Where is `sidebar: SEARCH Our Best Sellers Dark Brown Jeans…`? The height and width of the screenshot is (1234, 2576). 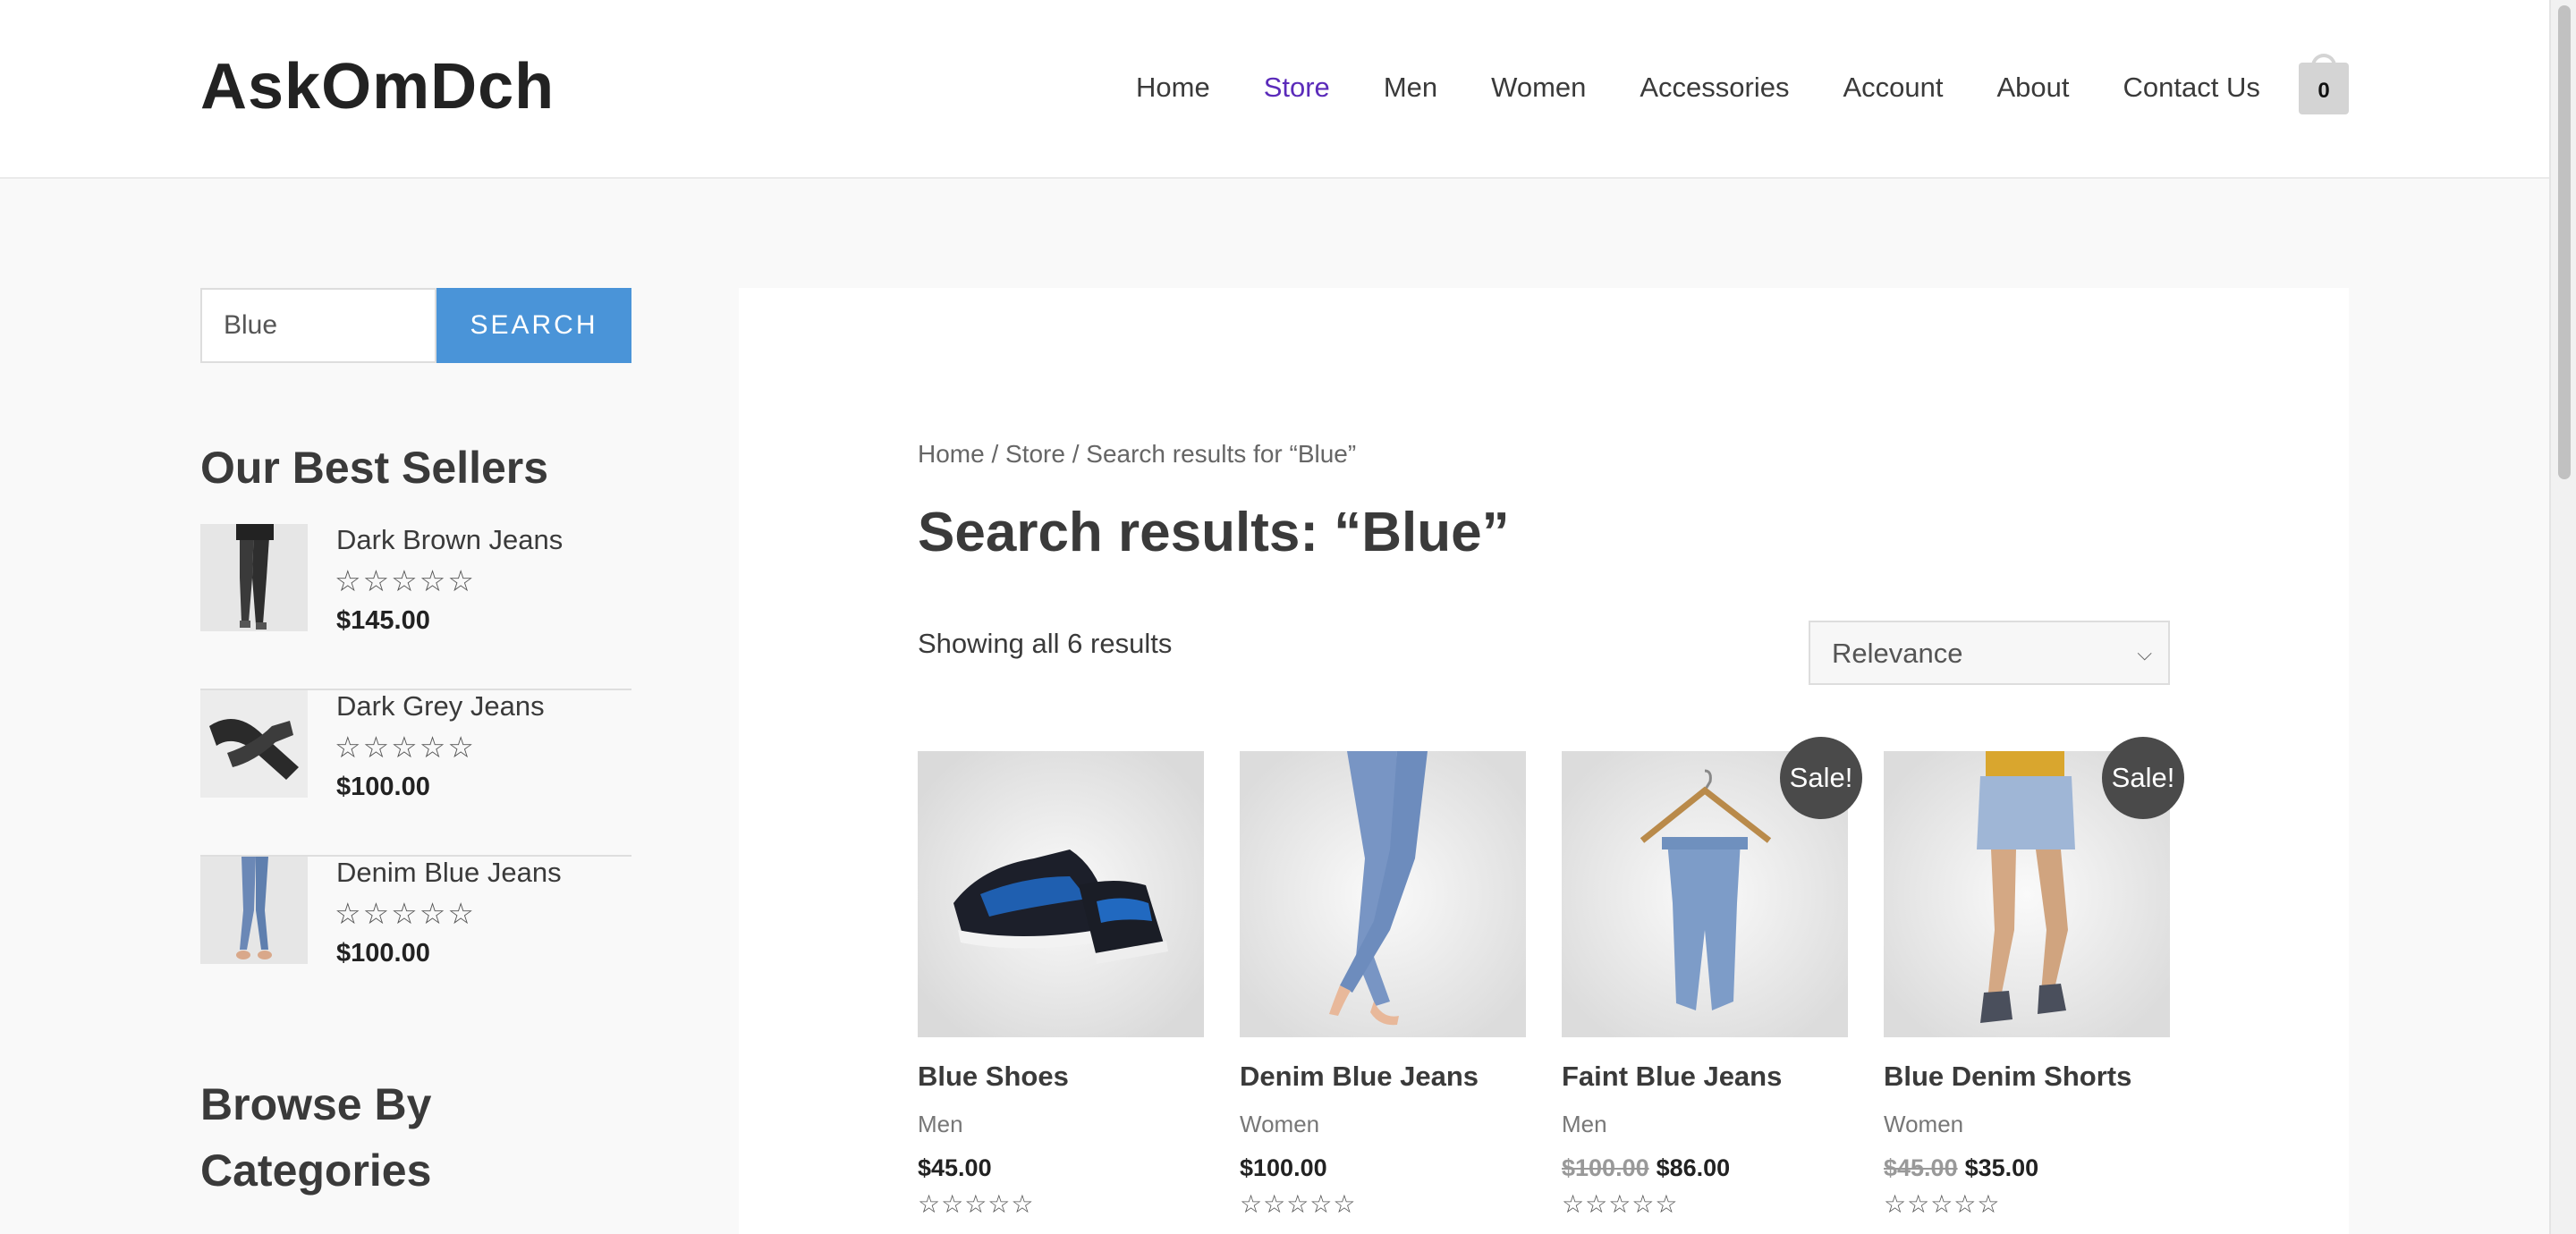
sidebar: SEARCH Our Best Sellers Dark Brown Jeans… is located at coordinates (415, 746).